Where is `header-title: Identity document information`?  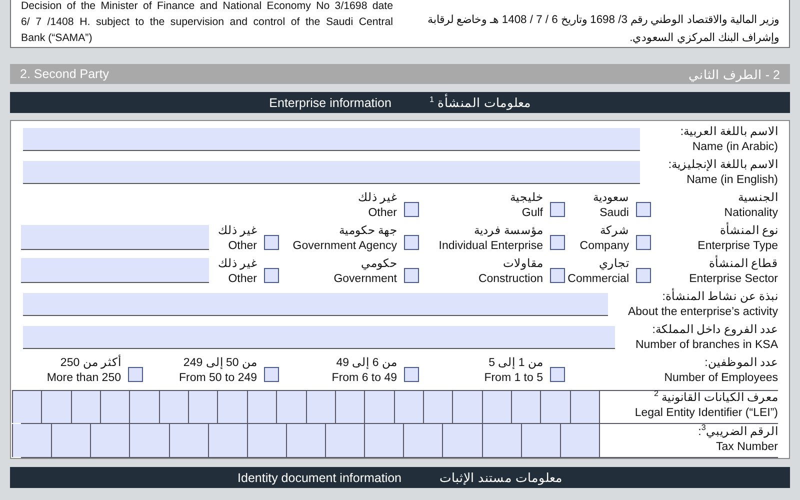
header-title: Identity document information is located at coordinates (320, 477).